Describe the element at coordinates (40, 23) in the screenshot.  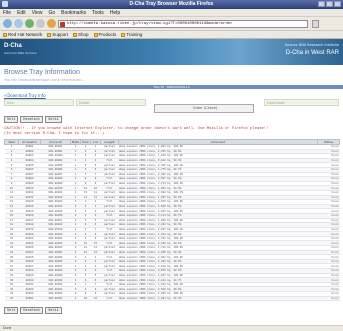
I see `stop-icon` at that location.